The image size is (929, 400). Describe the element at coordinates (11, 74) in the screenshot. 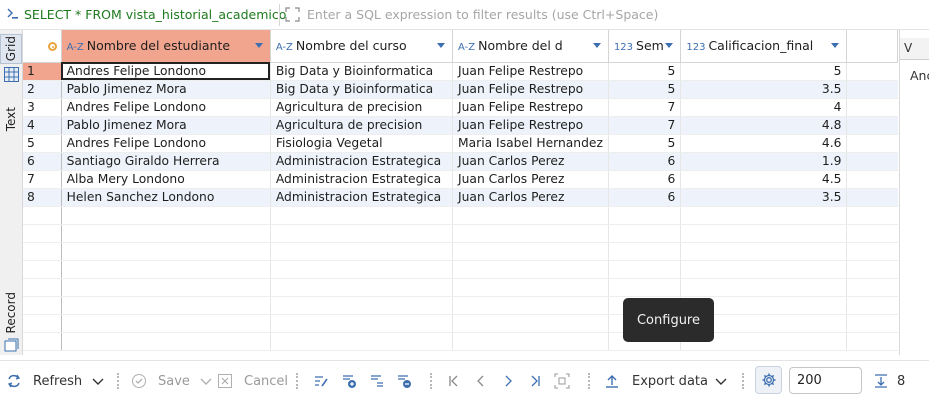

I see `grid-icon` at that location.